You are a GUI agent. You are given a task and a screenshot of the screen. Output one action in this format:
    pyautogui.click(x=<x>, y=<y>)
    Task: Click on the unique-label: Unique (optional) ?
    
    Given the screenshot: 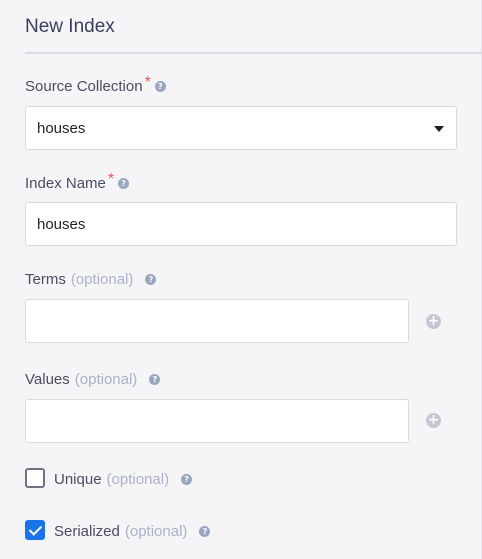 What is the action you would take?
    pyautogui.click(x=123, y=479)
    